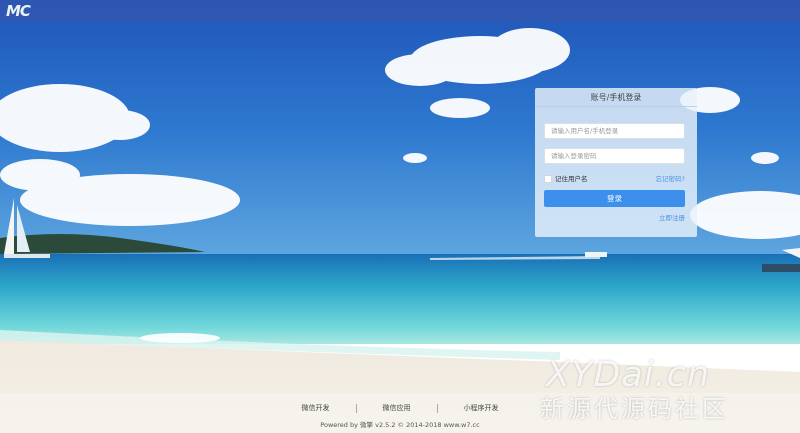  Describe the element at coordinates (397, 408) in the screenshot. I see `footer-link-wechat-apps: 微信应用` at that location.